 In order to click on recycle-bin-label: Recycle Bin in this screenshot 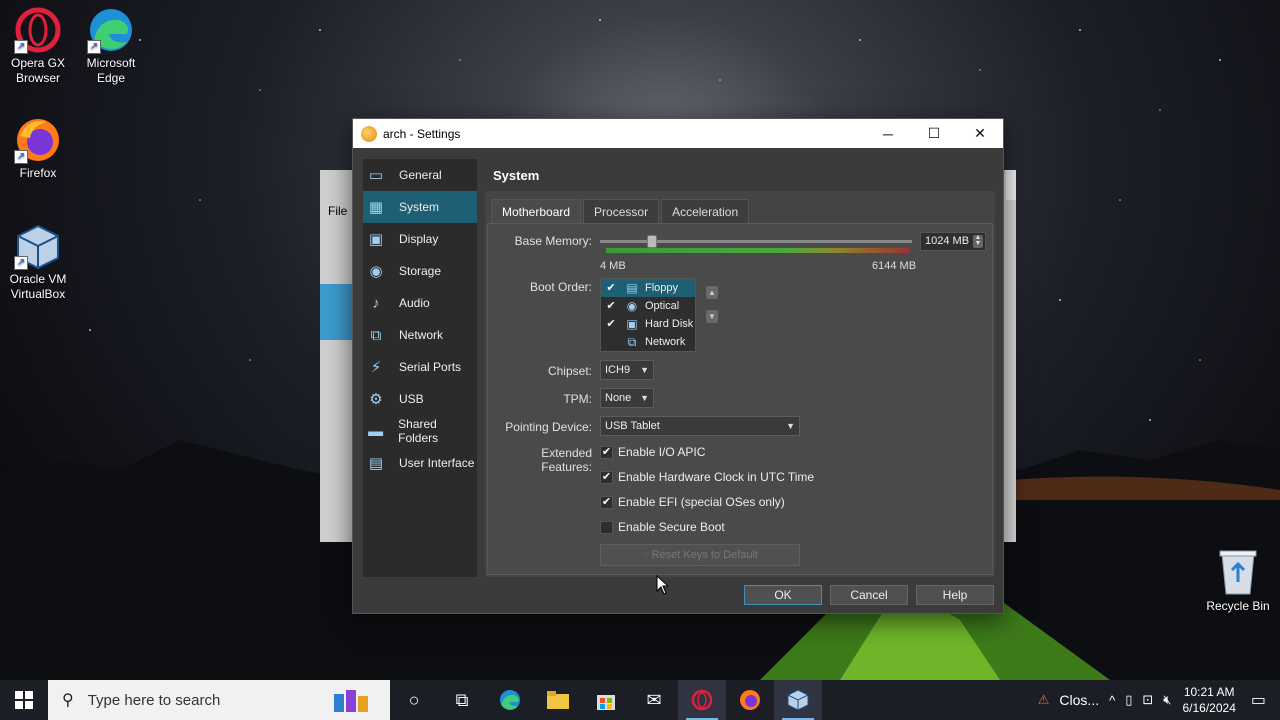, I will do `click(1238, 606)`.